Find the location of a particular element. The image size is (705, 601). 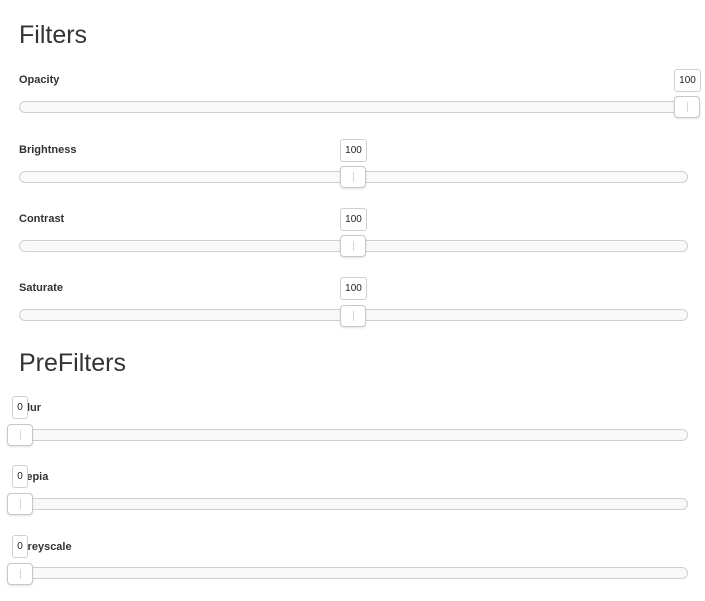

prefilters-section-title: PreFilters is located at coordinates (72, 363).